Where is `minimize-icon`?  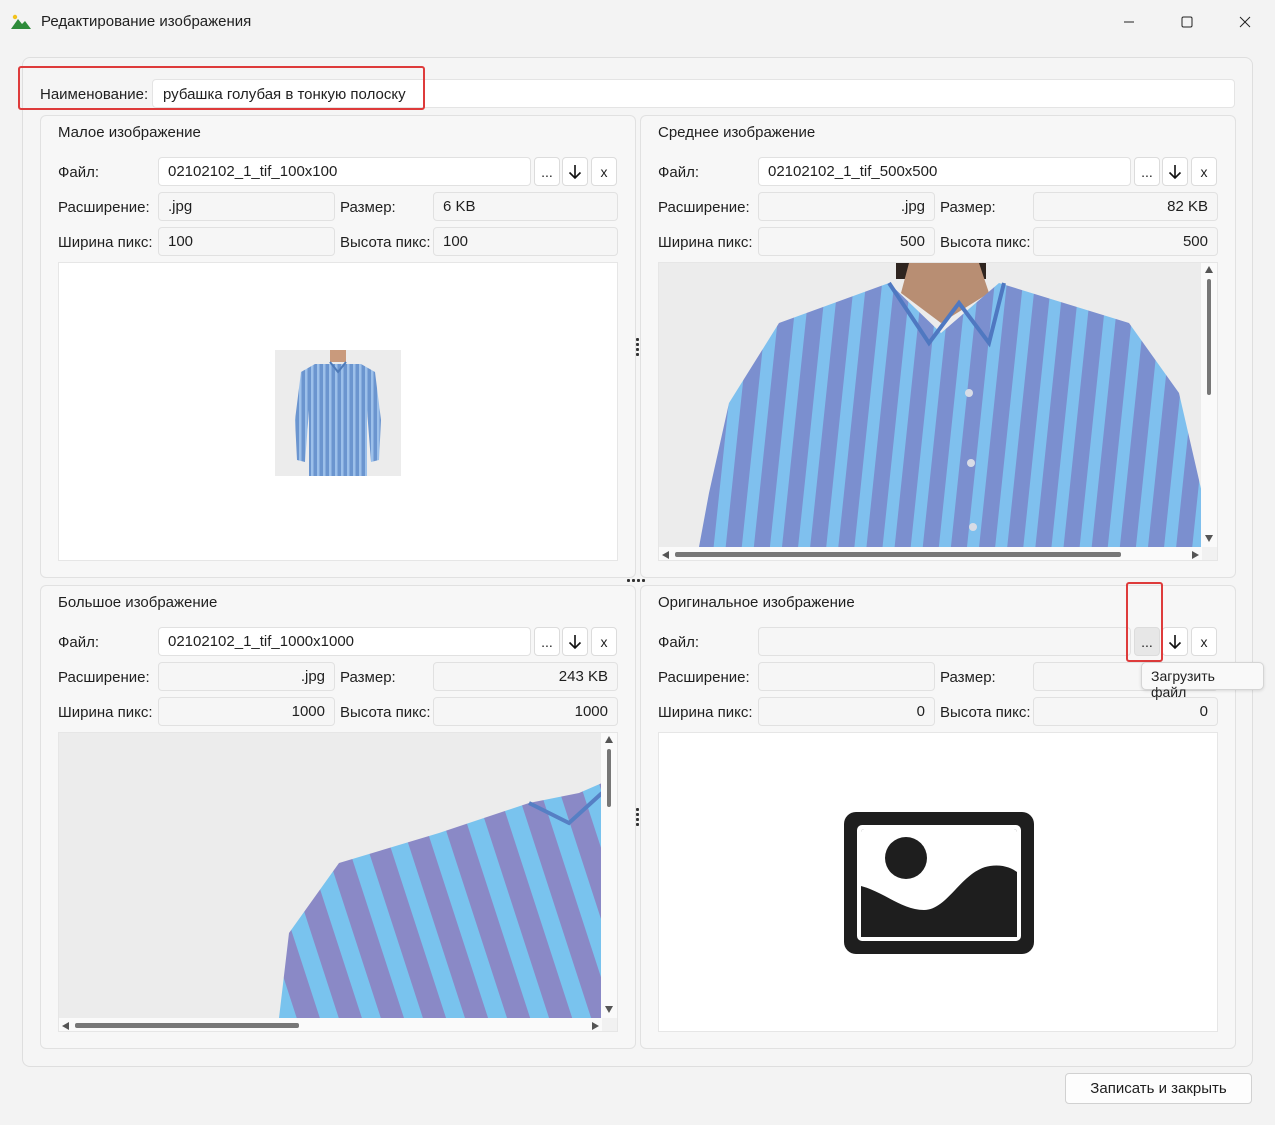 minimize-icon is located at coordinates (1129, 22).